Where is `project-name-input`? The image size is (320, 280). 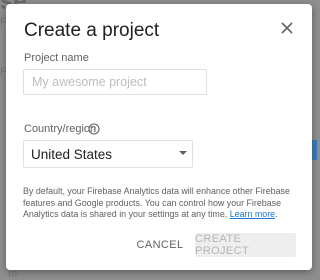 project-name-input is located at coordinates (115, 82).